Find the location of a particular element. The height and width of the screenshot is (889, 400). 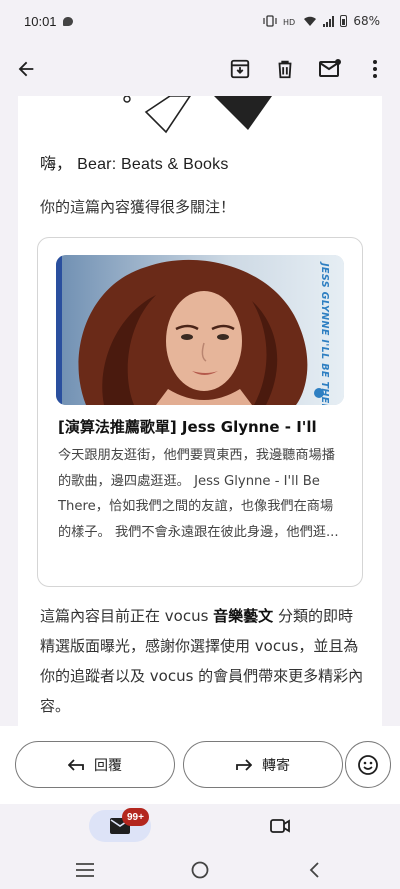

mark-unread-button is located at coordinates (330, 69).